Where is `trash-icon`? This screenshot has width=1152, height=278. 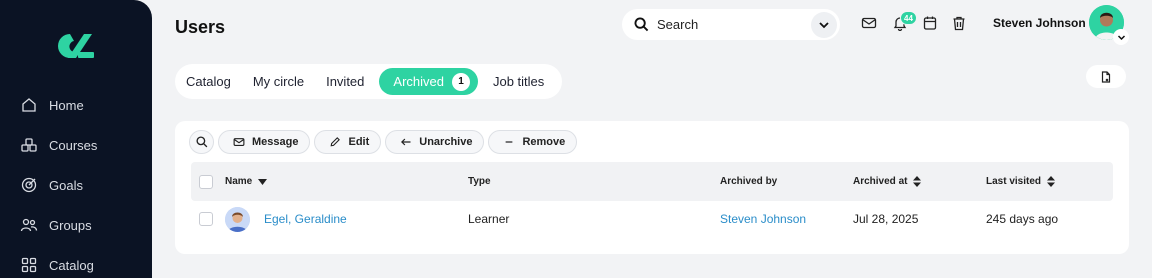 trash-icon is located at coordinates (959, 23).